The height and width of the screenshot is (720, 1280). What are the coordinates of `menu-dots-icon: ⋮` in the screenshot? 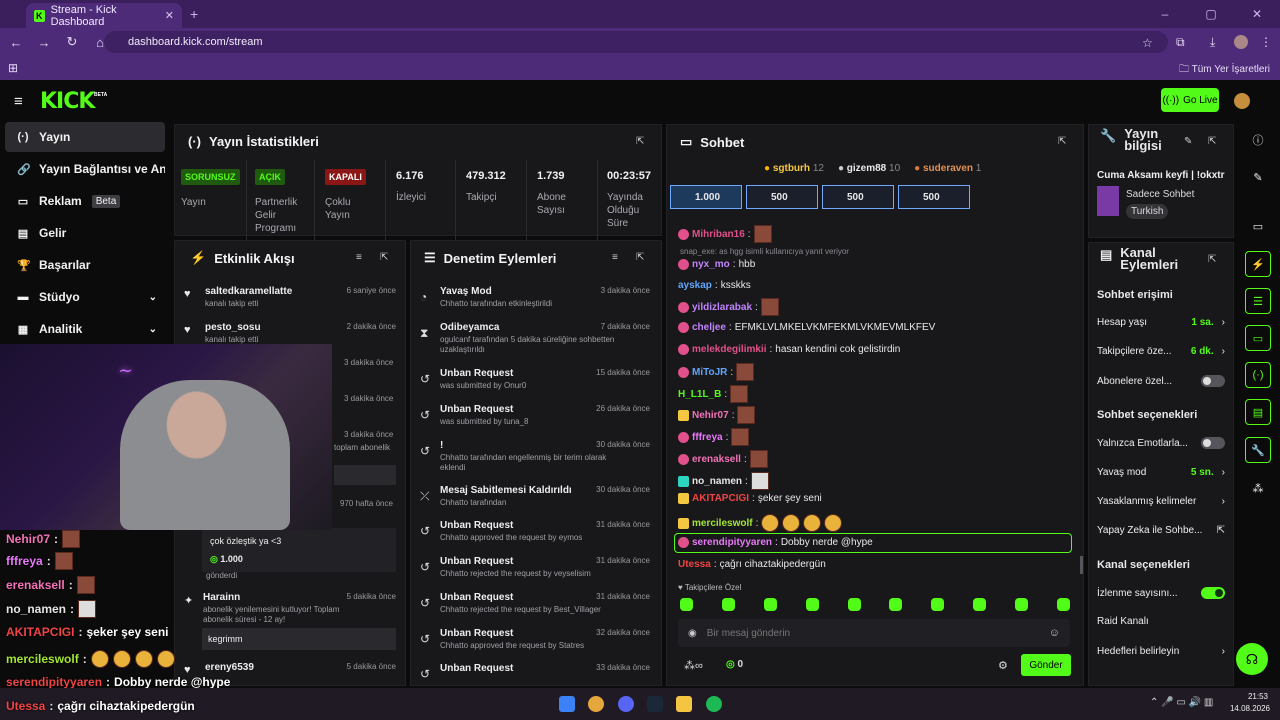 It's located at (1266, 42).